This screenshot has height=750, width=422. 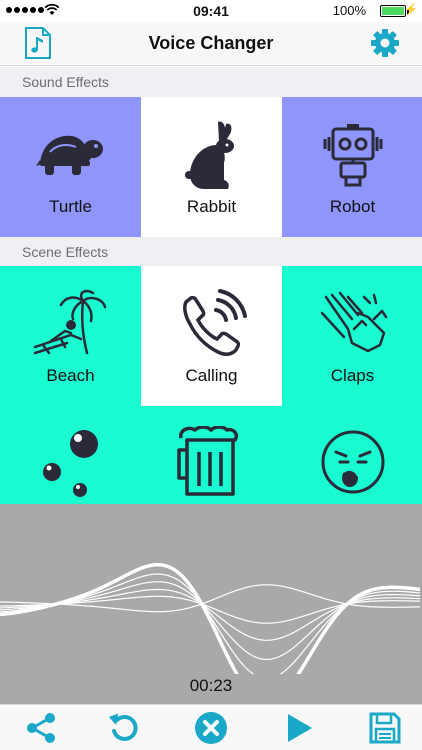 What do you see at coordinates (70, 462) in the screenshot?
I see `bubbles-icon` at bounding box center [70, 462].